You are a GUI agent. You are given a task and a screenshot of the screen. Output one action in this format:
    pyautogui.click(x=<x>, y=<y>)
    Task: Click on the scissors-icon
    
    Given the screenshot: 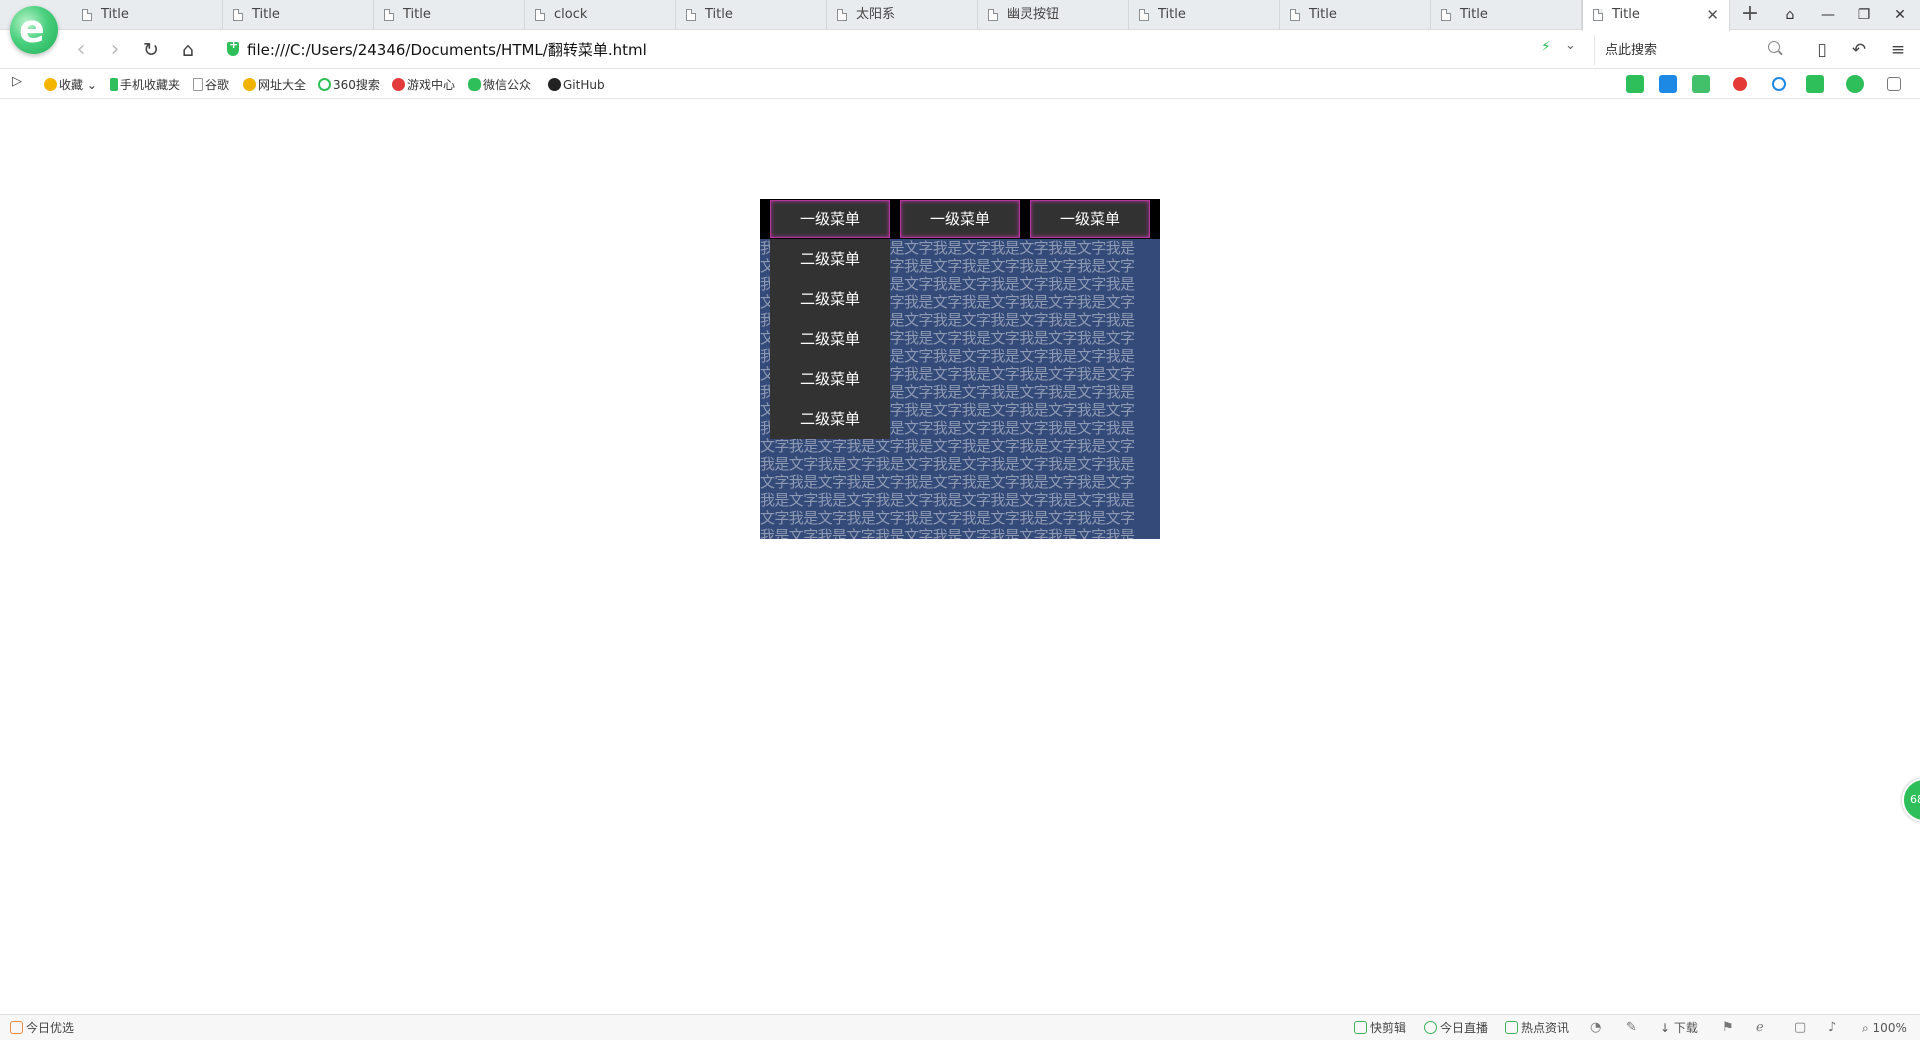 What is the action you would take?
    pyautogui.click(x=1740, y=84)
    